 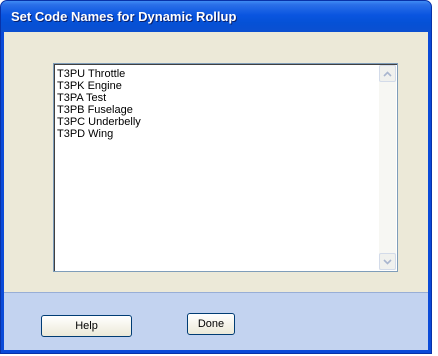 I want to click on scroll-down-button, so click(x=387, y=261).